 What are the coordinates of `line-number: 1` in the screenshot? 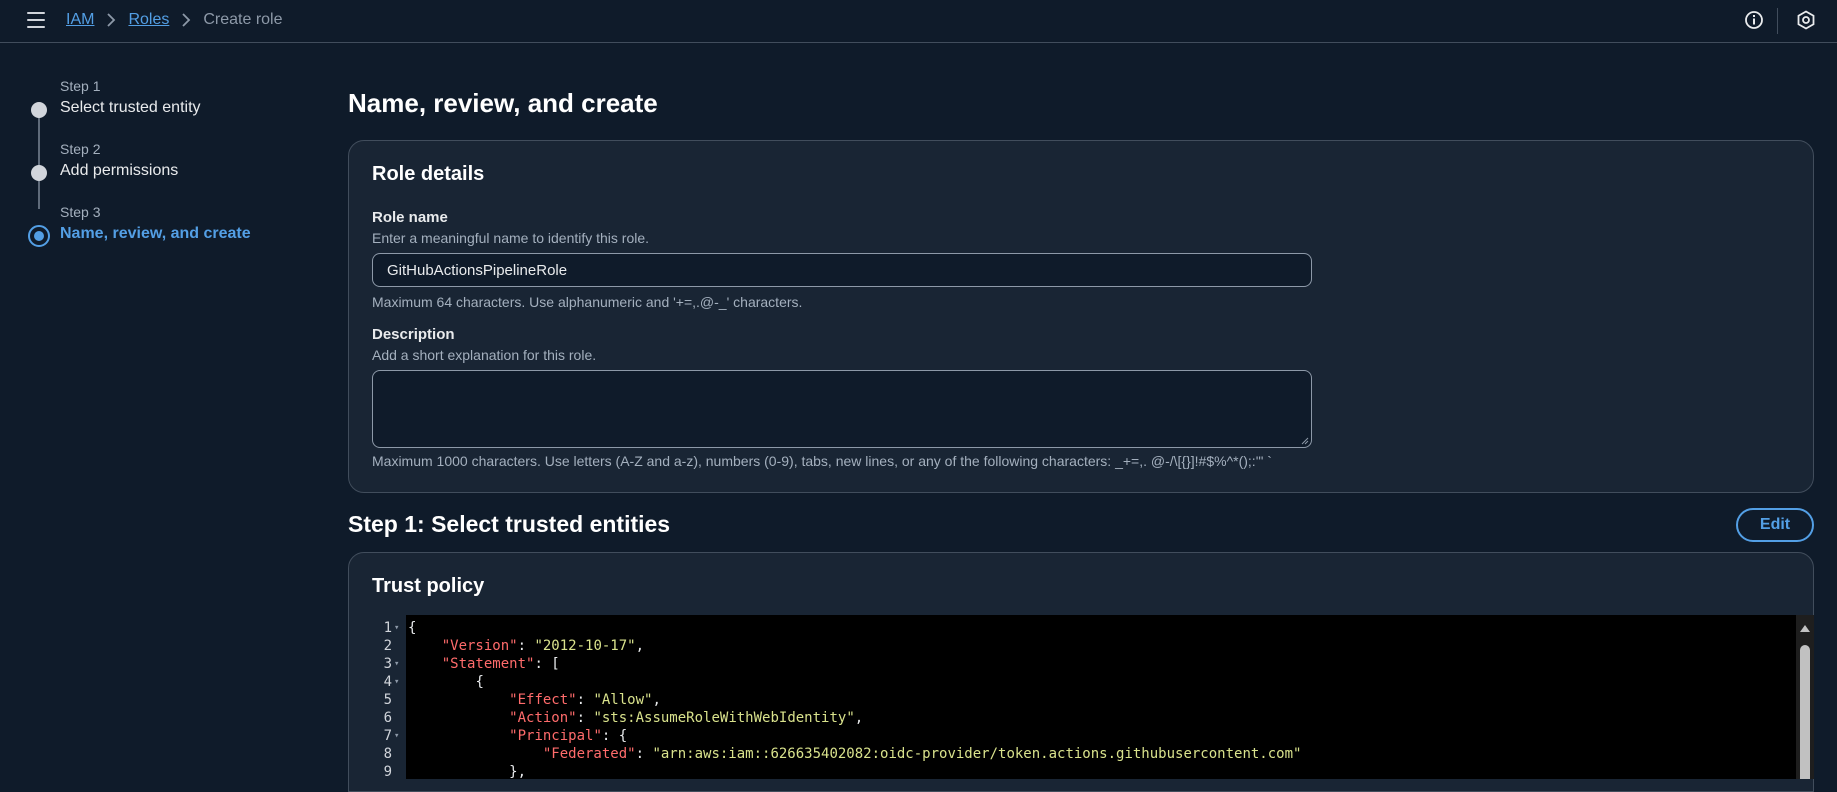 It's located at (387, 628).